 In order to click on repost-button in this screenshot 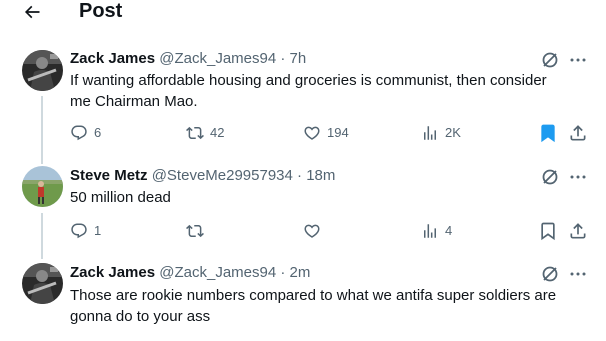, I will do `click(198, 231)`.